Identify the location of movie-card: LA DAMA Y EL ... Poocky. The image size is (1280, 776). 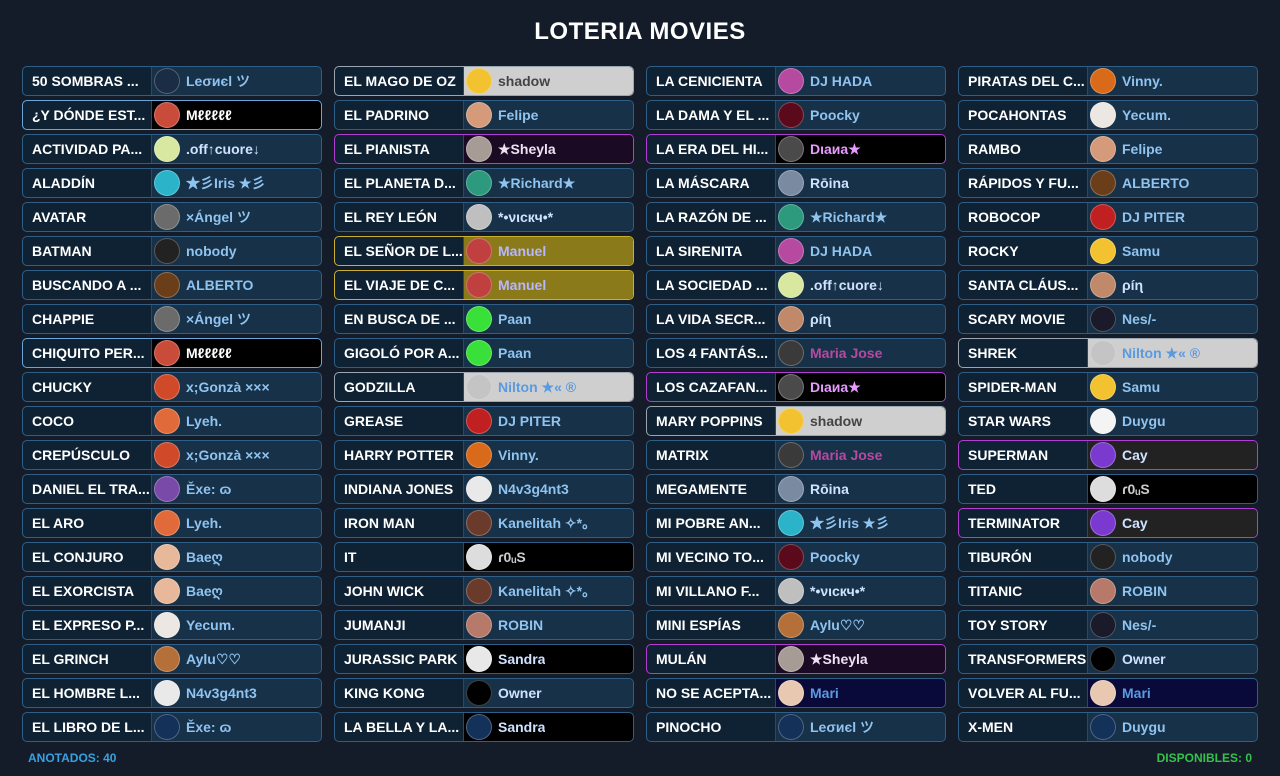
(796, 115).